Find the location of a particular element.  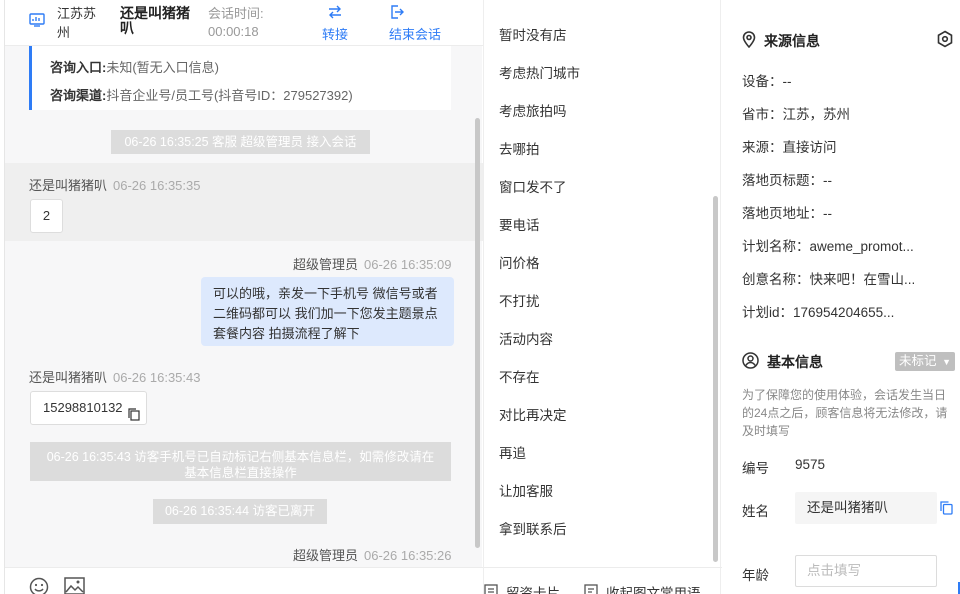

image-icon is located at coordinates (74, 585).